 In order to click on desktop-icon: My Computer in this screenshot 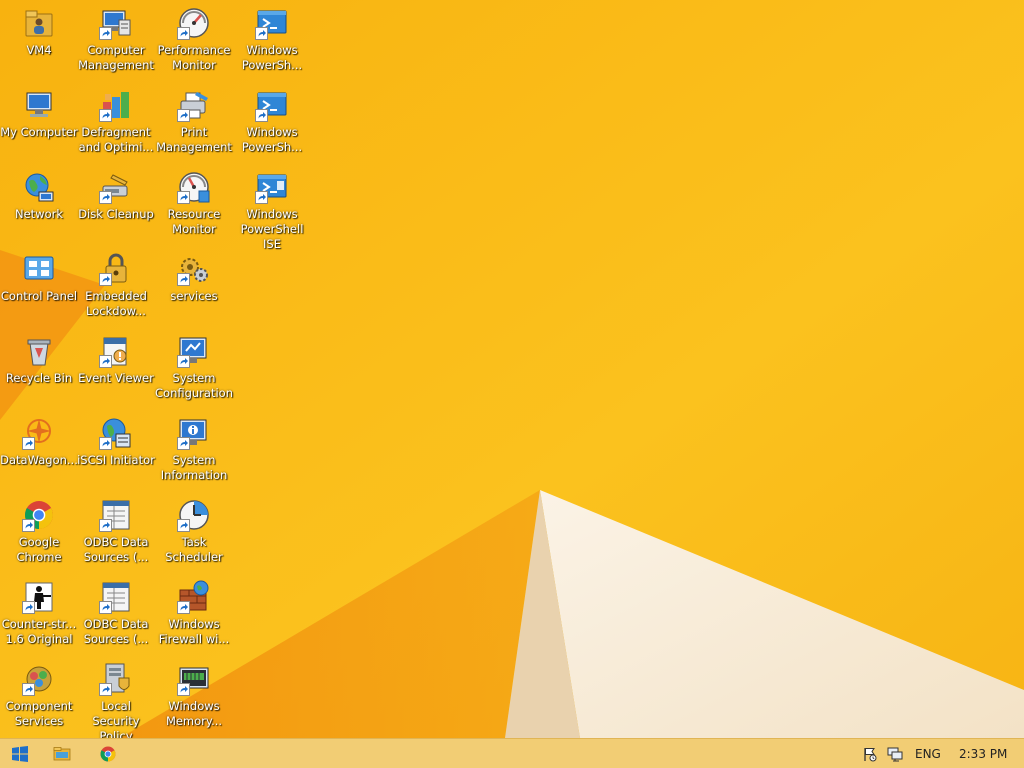, I will do `click(39, 111)`.